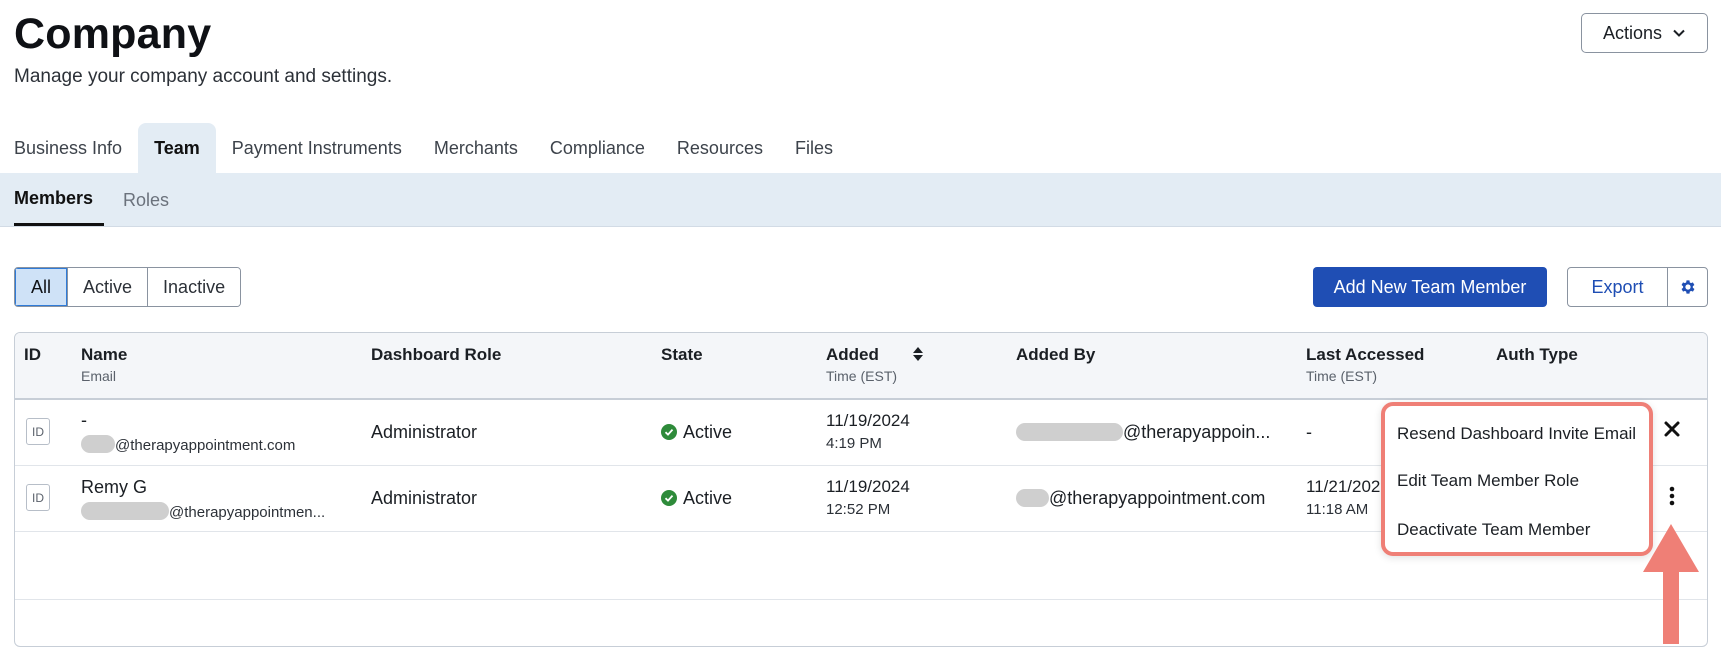  What do you see at coordinates (1516, 434) in the screenshot?
I see `resend-invite-menu-item: Resend Dashboard Invite Email` at bounding box center [1516, 434].